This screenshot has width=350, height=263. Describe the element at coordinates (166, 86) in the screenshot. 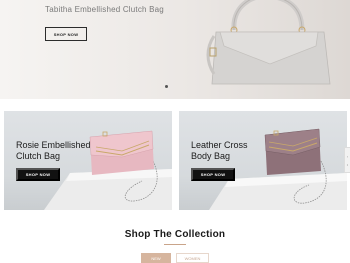

I see `slider-dot` at that location.